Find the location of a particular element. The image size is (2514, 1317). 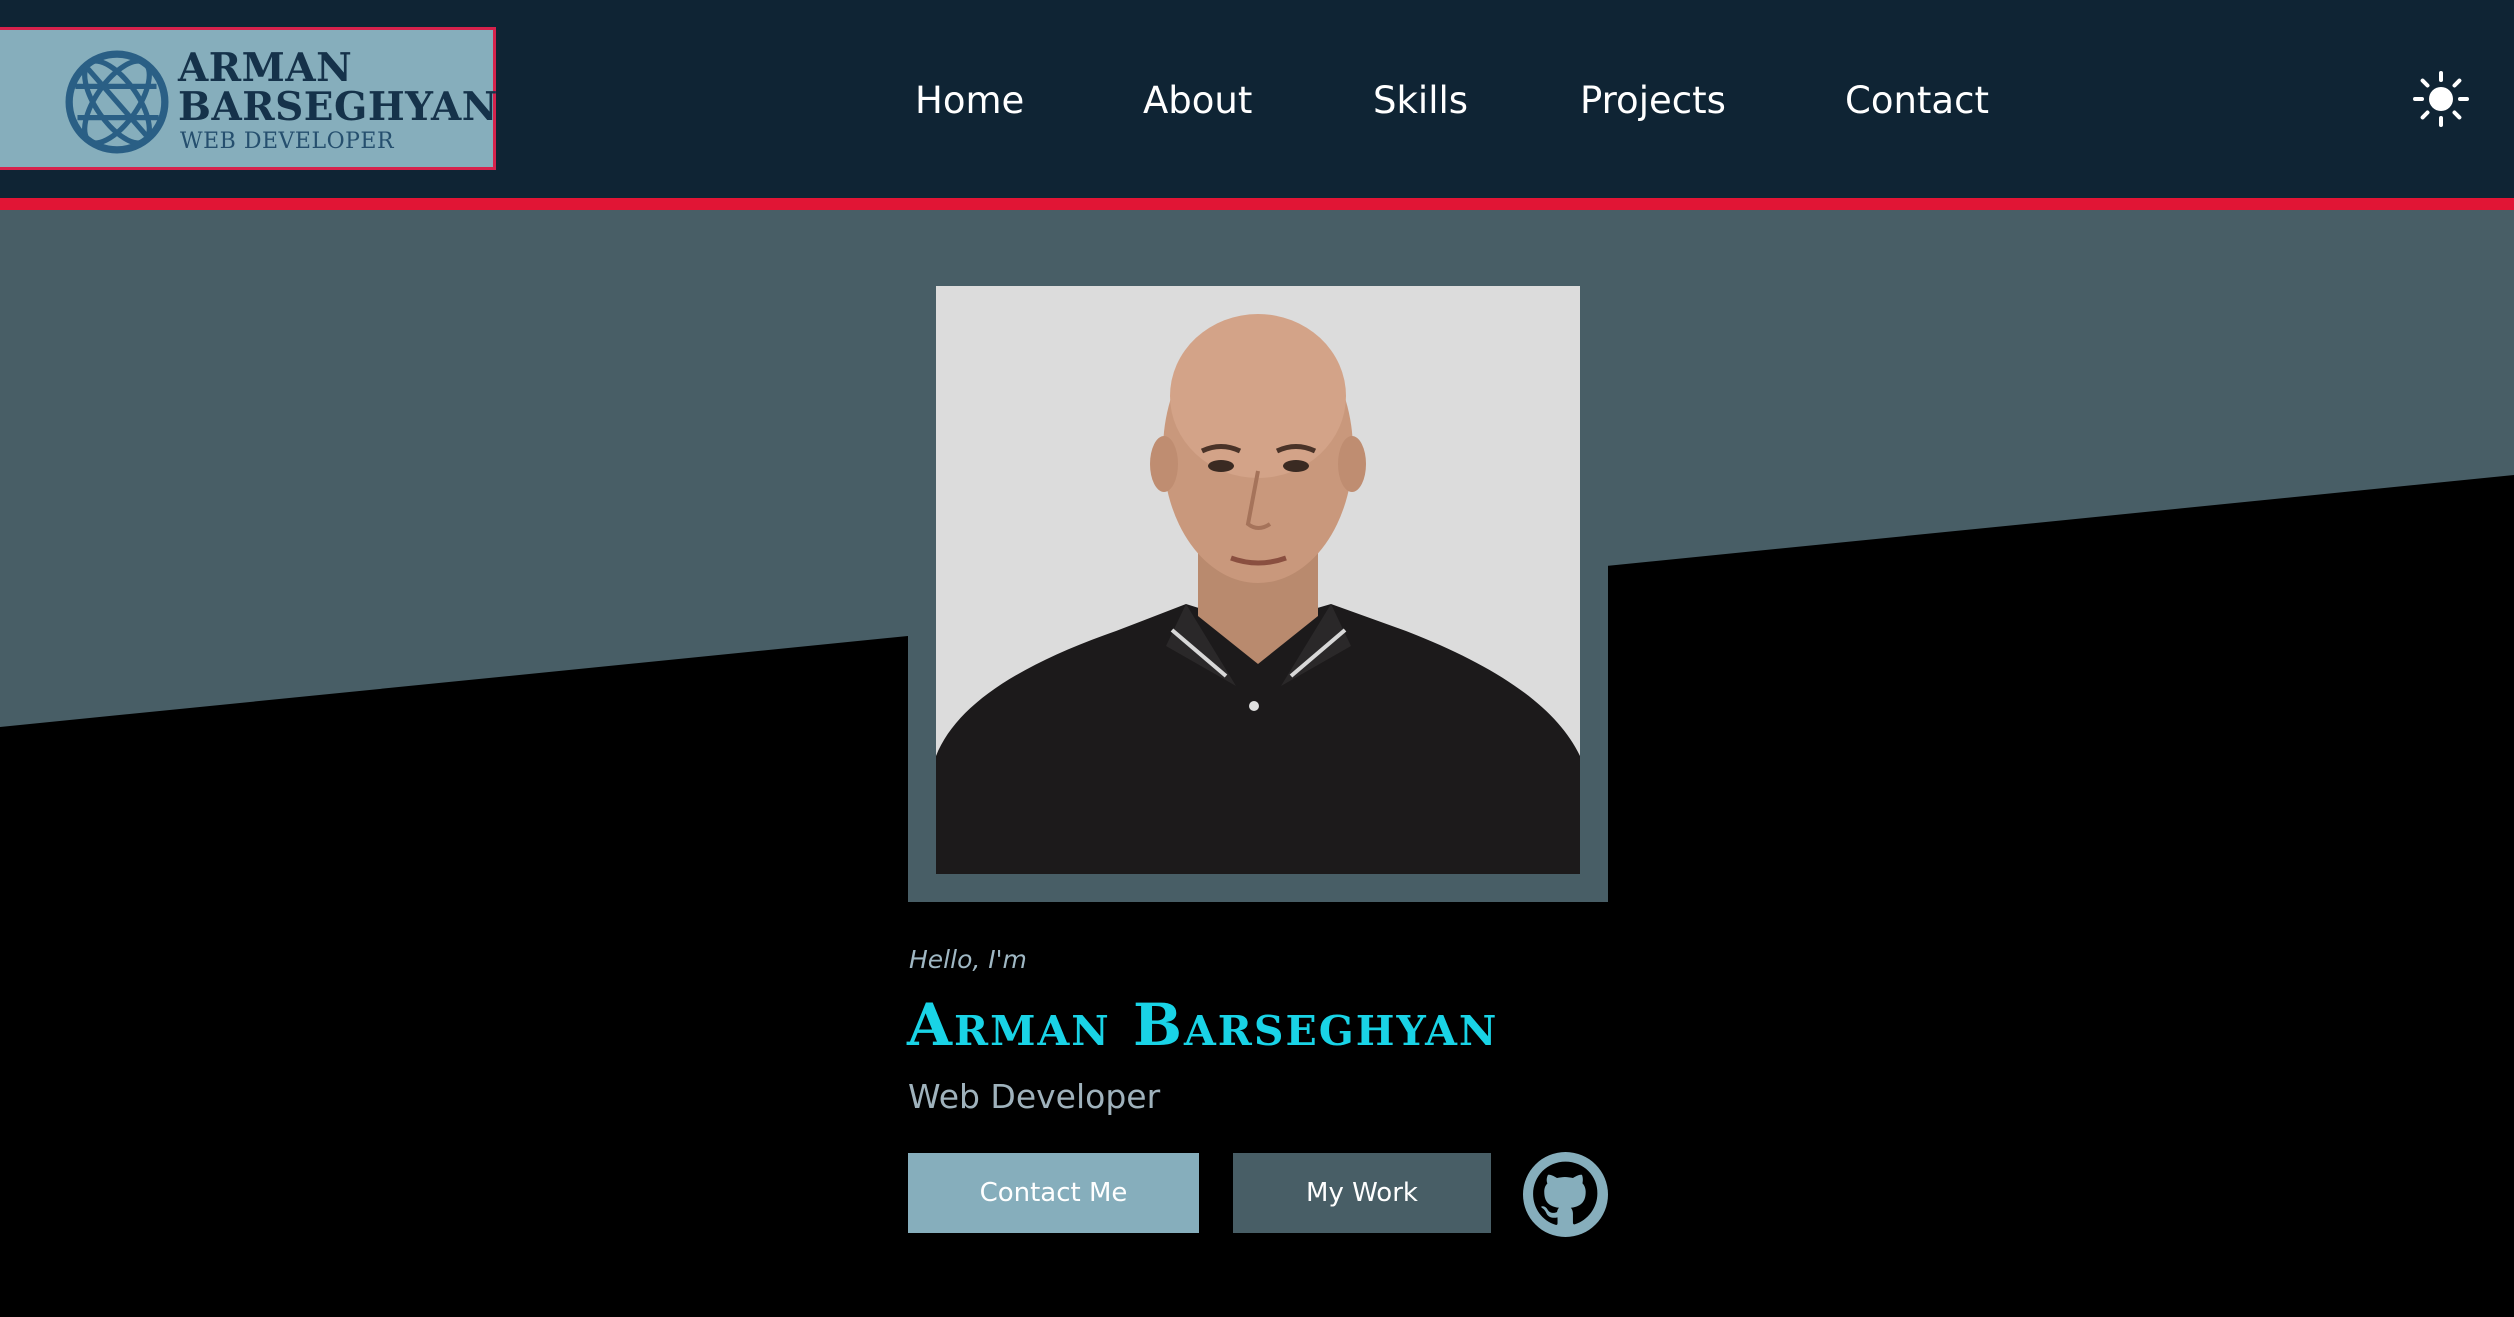

theme-toggle-button is located at coordinates (2441, 99).